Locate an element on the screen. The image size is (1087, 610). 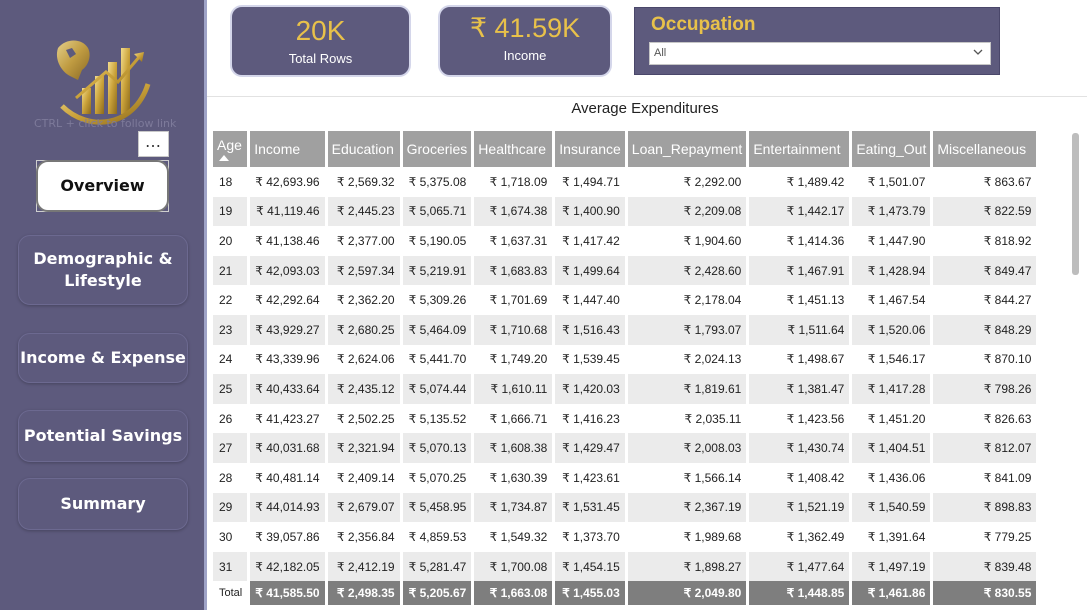
nav-potential-savings-button: Potential Savings is located at coordinates (103, 436).